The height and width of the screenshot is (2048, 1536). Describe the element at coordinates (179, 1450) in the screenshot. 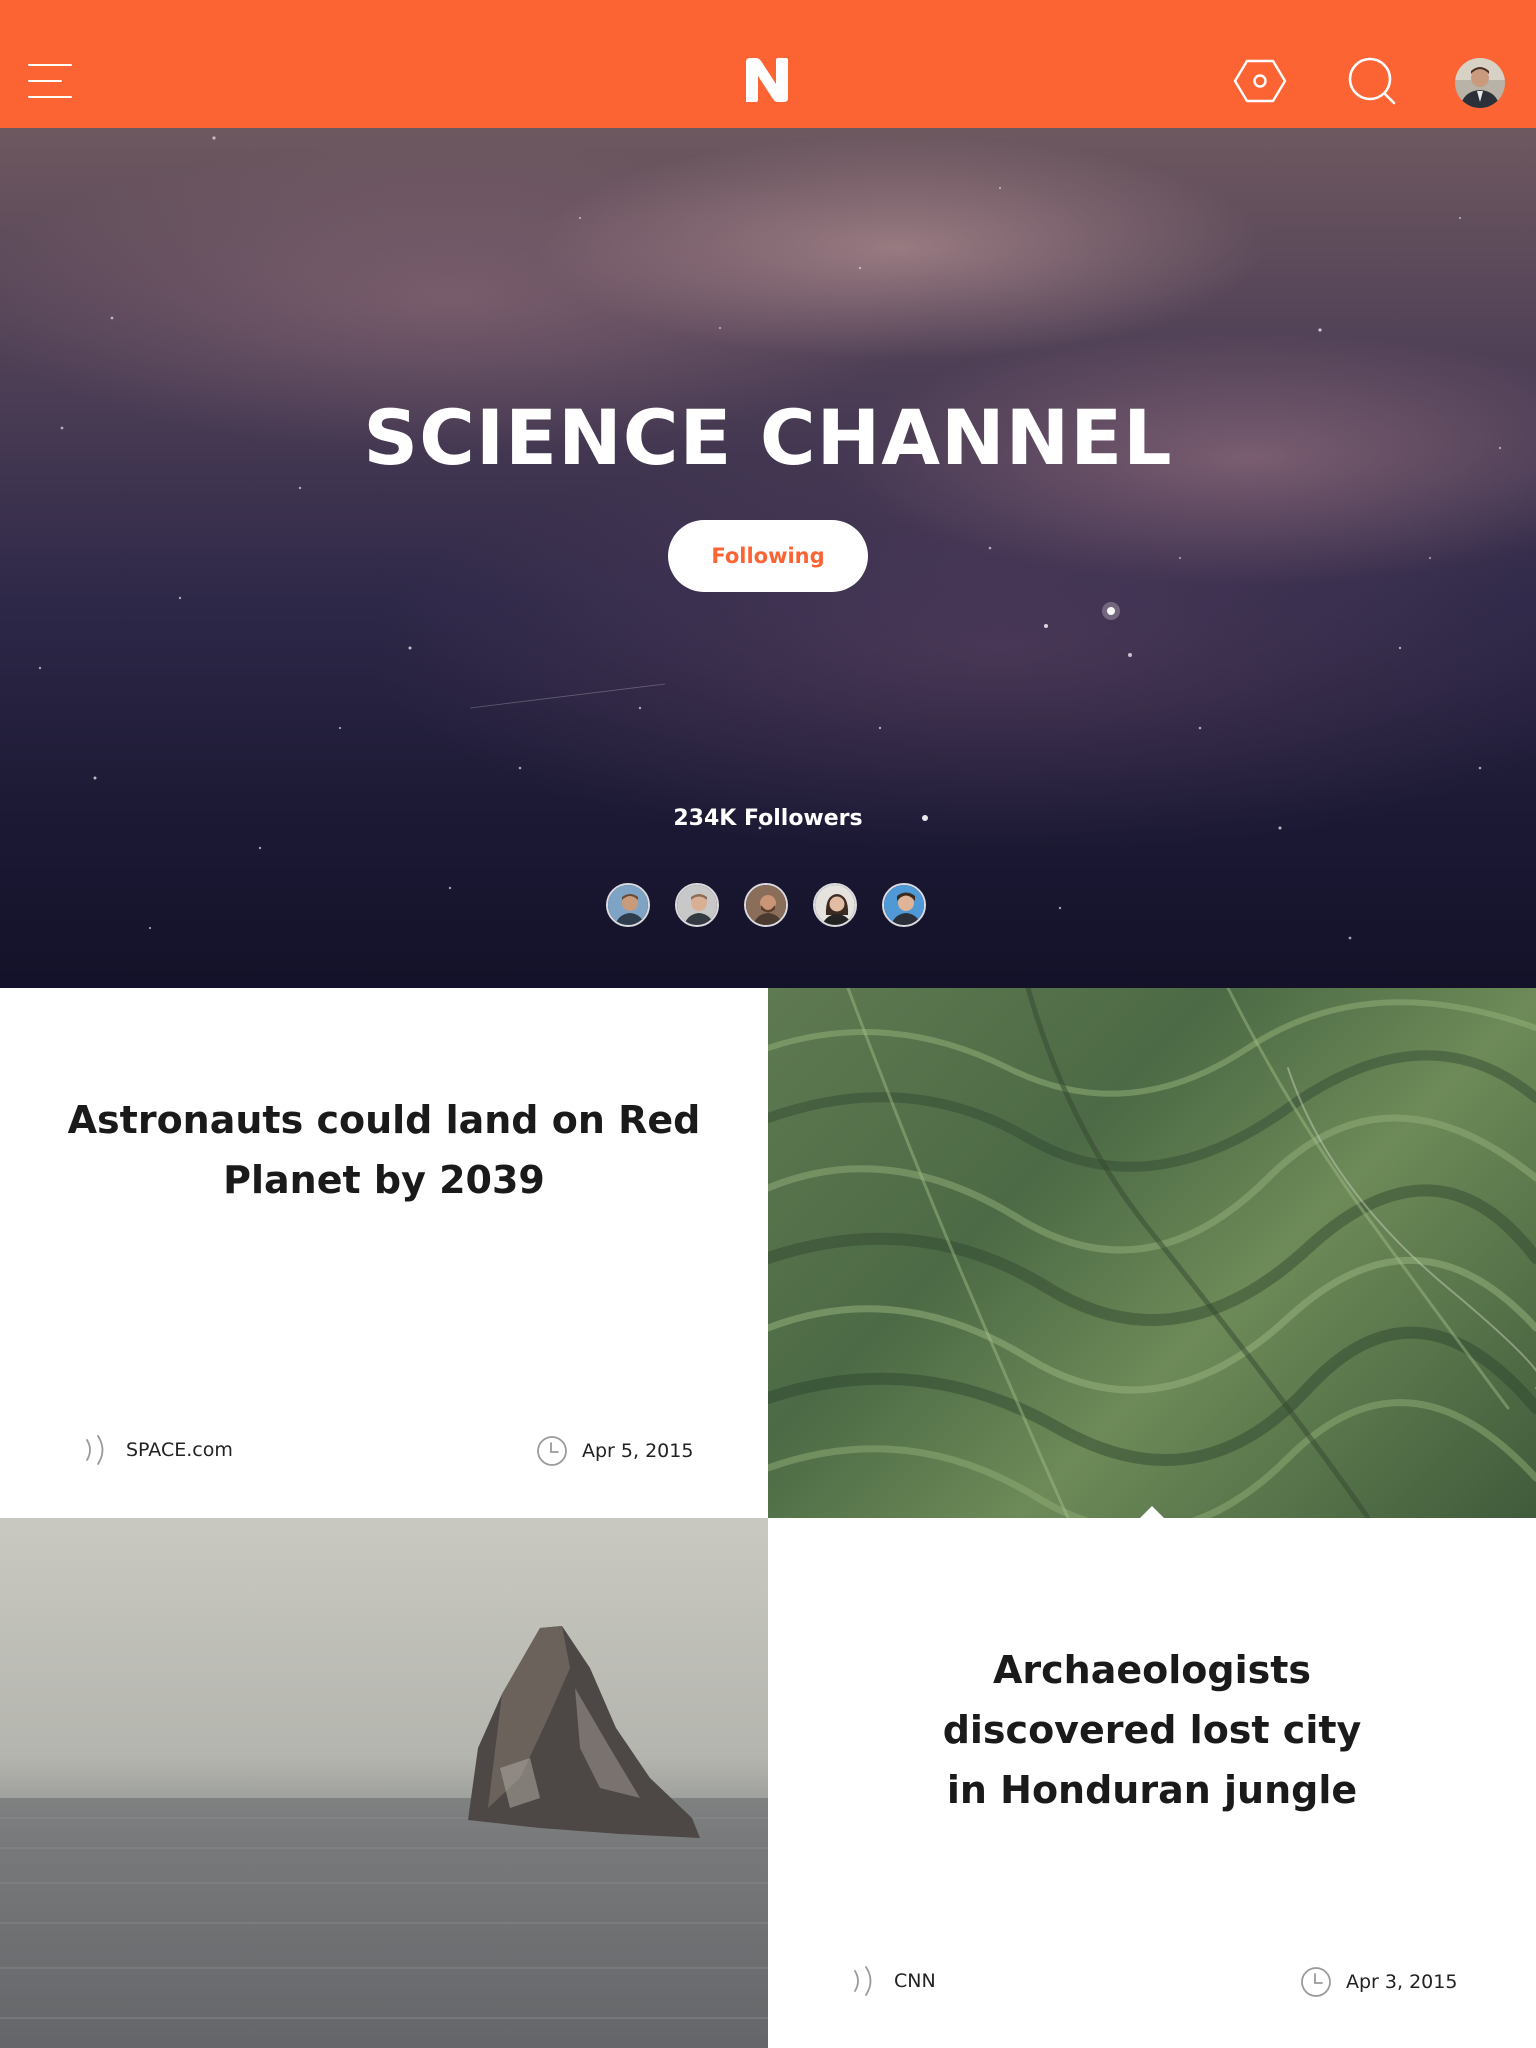

I see `article-source-name: SPACE.com` at that location.